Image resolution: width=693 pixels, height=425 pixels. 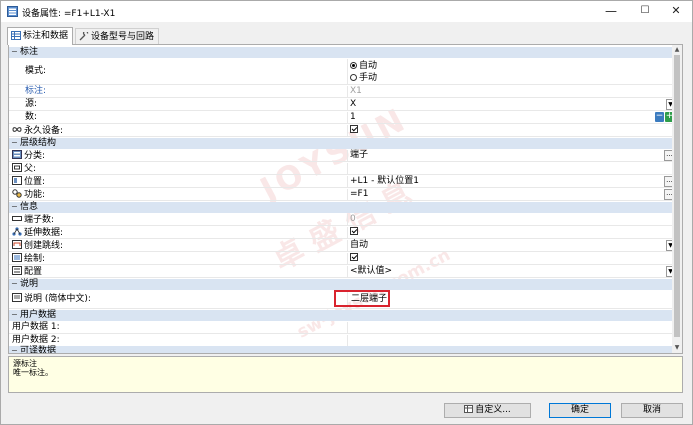 What do you see at coordinates (354, 231) in the screenshot?
I see `extend-data-checkbox` at bounding box center [354, 231].